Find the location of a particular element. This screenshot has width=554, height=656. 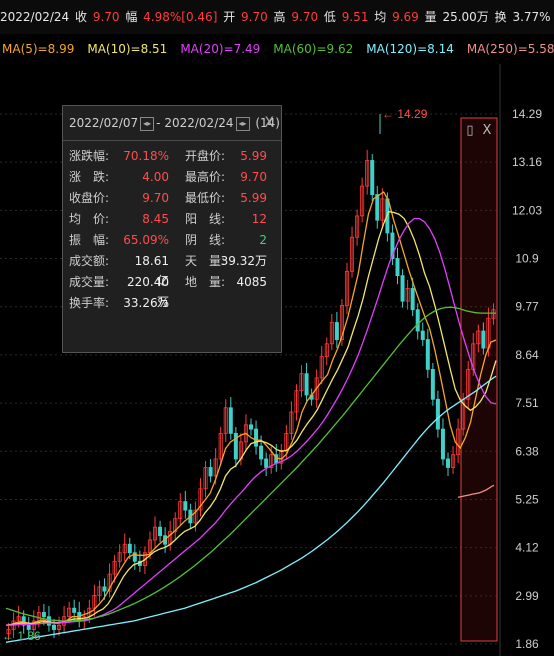

stat-value: 70.18% is located at coordinates (146, 156).